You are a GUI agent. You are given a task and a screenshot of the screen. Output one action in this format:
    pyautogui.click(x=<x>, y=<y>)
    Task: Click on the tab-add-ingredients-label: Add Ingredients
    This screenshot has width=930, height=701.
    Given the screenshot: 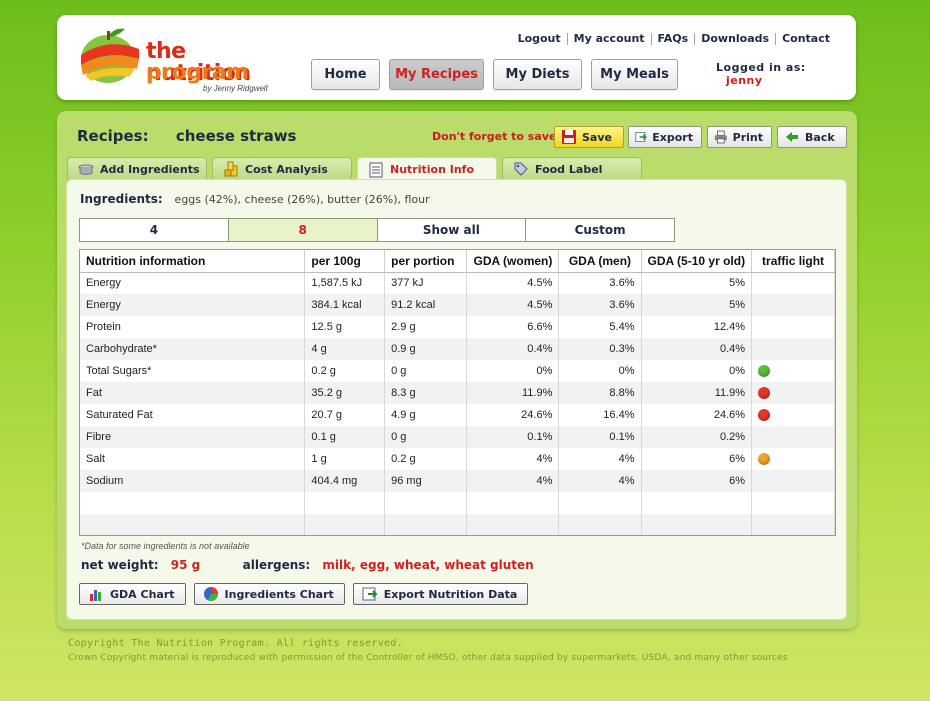 What is the action you would take?
    pyautogui.click(x=150, y=169)
    